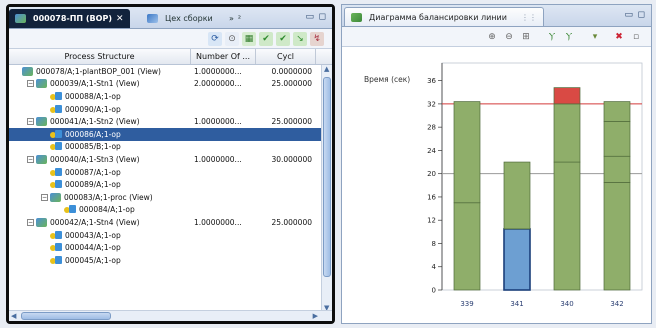 The height and width of the screenshot is (328, 656). I want to click on tree-row: 000044/A;1-op, so click(170, 247).